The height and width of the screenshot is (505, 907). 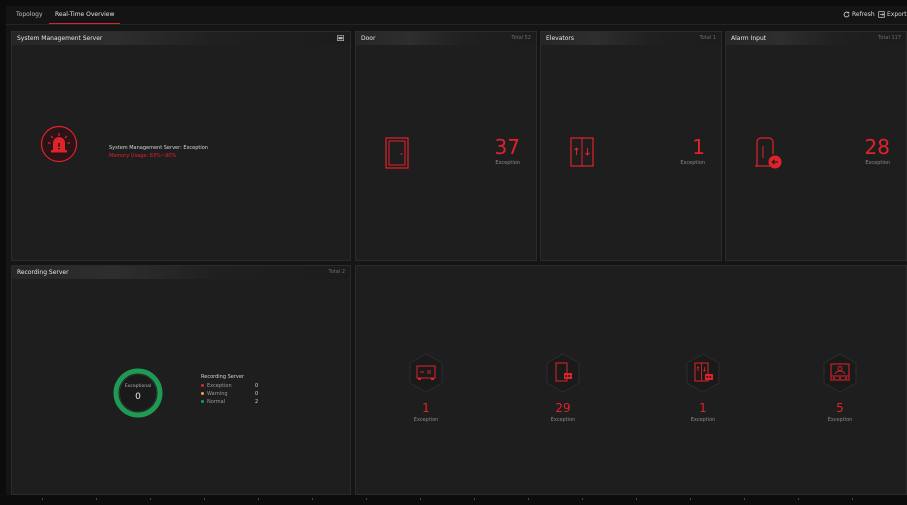 What do you see at coordinates (816, 146) in the screenshot?
I see `alarm-input-panel: Alarm Input Total 117 28 Exception` at bounding box center [816, 146].